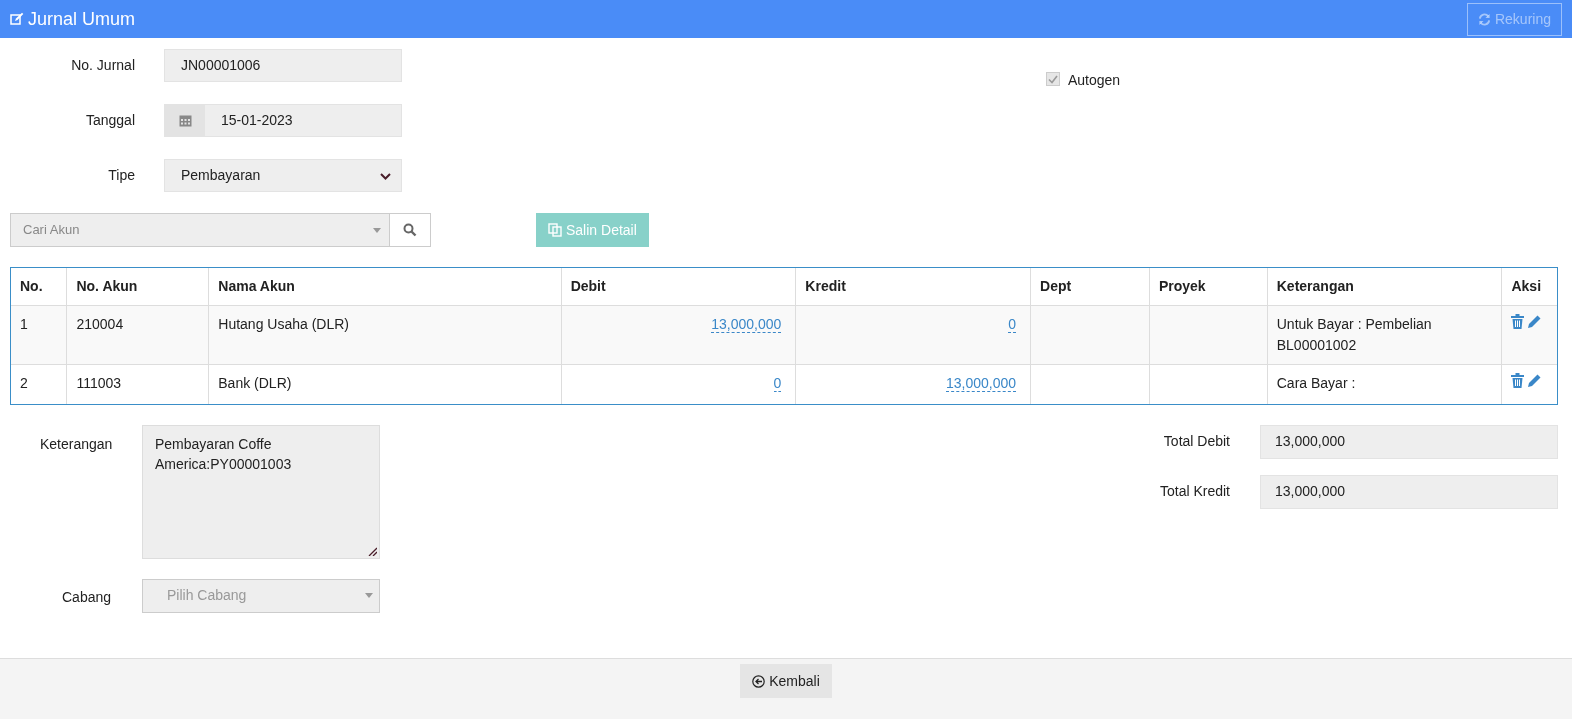 Image resolution: width=1572 pixels, height=719 pixels. What do you see at coordinates (261, 491) in the screenshot?
I see `notes-textarea: Pembayaran Coffe America:PY00001003` at bounding box center [261, 491].